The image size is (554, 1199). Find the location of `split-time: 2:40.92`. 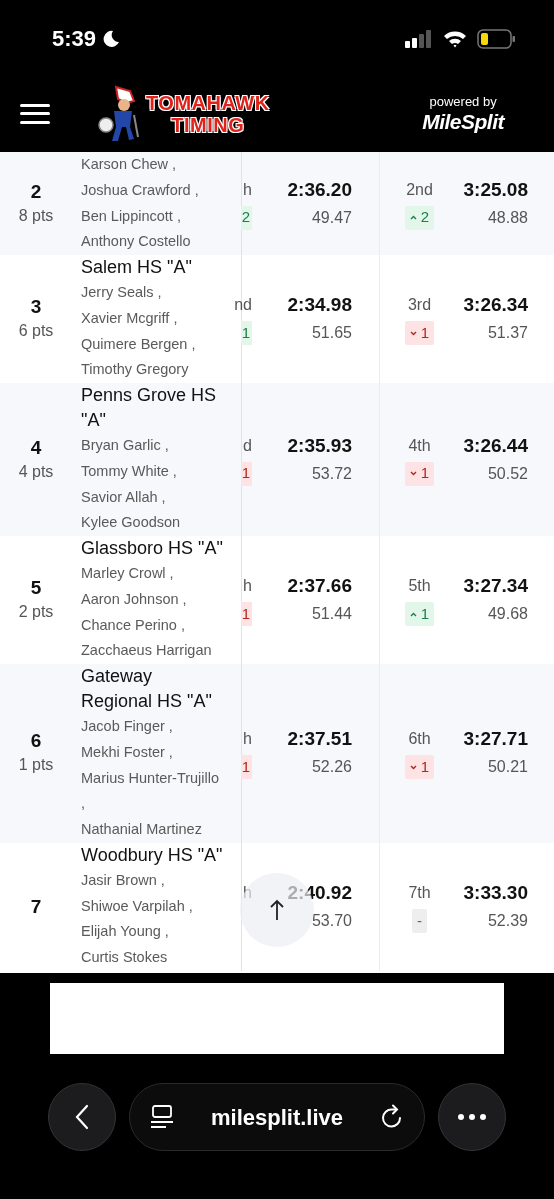

split-time: 2:40.92 is located at coordinates (319, 892).